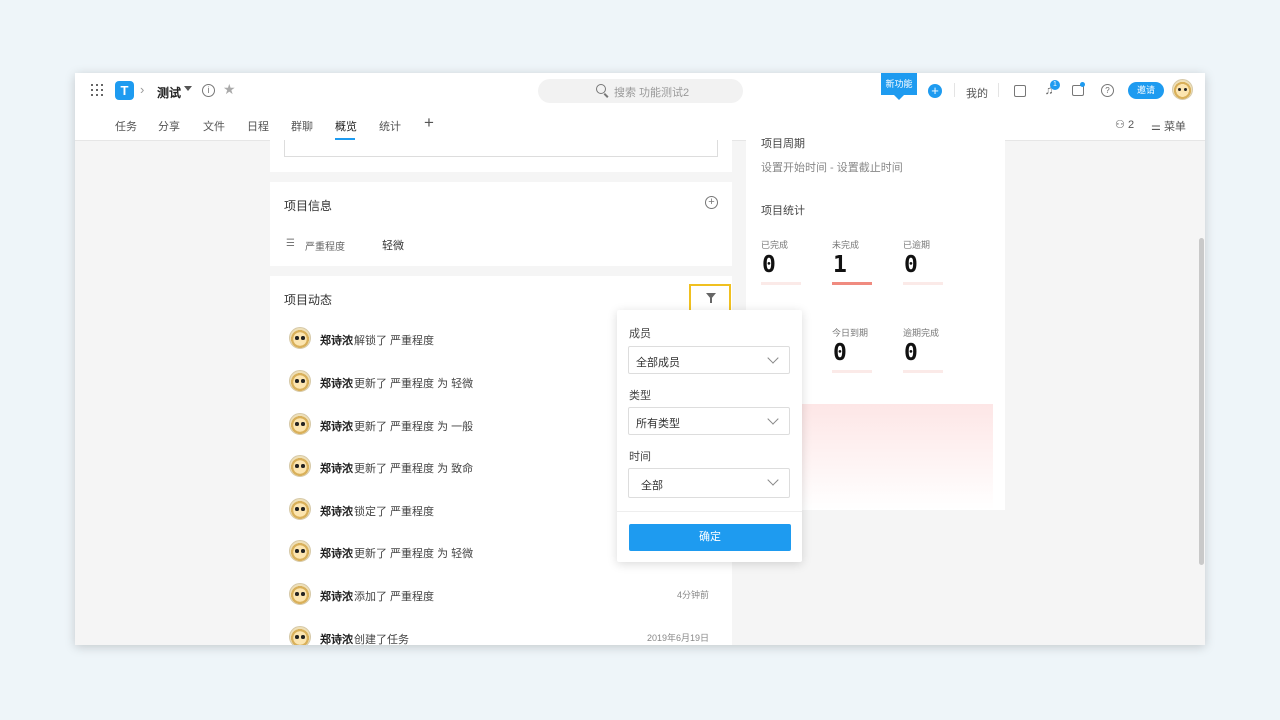 The width and height of the screenshot is (1280, 720). I want to click on search-placeholder: 搜索 功能测试2, so click(652, 93).